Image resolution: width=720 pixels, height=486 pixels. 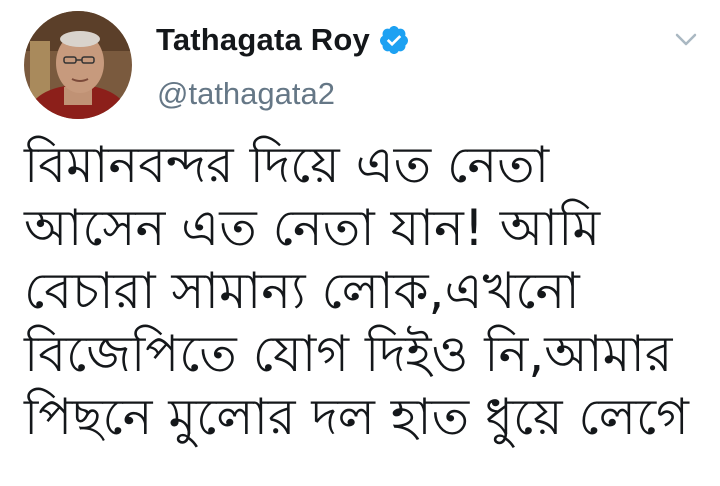 I want to click on author-name-row: Tathagata Roy, so click(x=283, y=40).